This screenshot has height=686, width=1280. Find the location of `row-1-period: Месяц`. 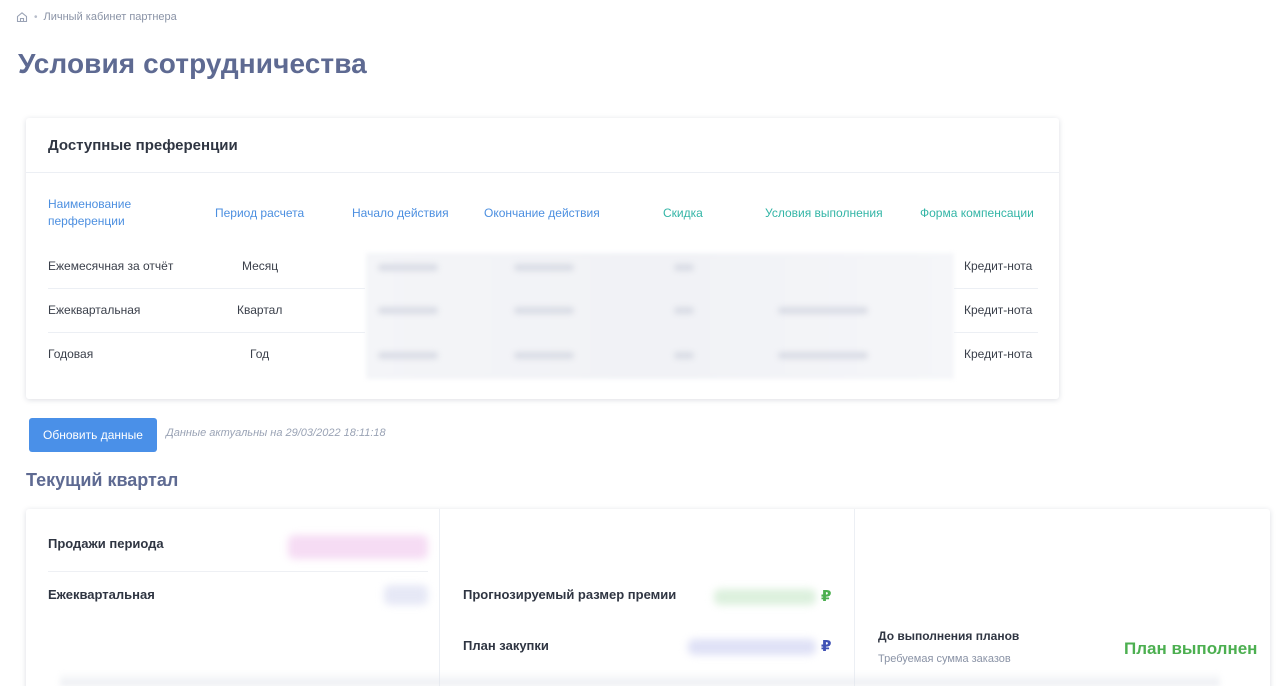

row-1-period: Месяц is located at coordinates (260, 266).